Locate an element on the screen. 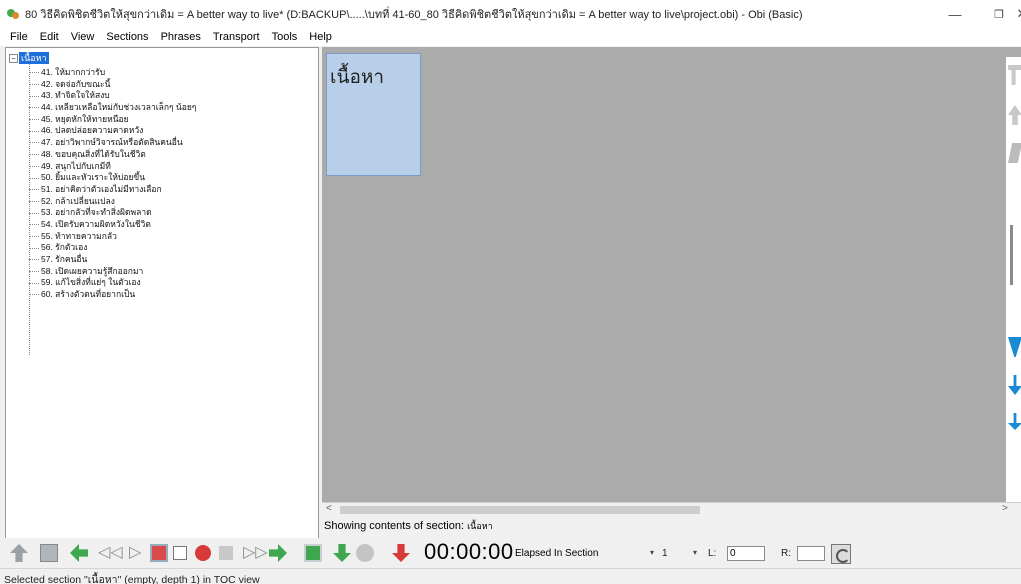 This screenshot has width=1021, height=584. menu-help: Help is located at coordinates (320, 37).